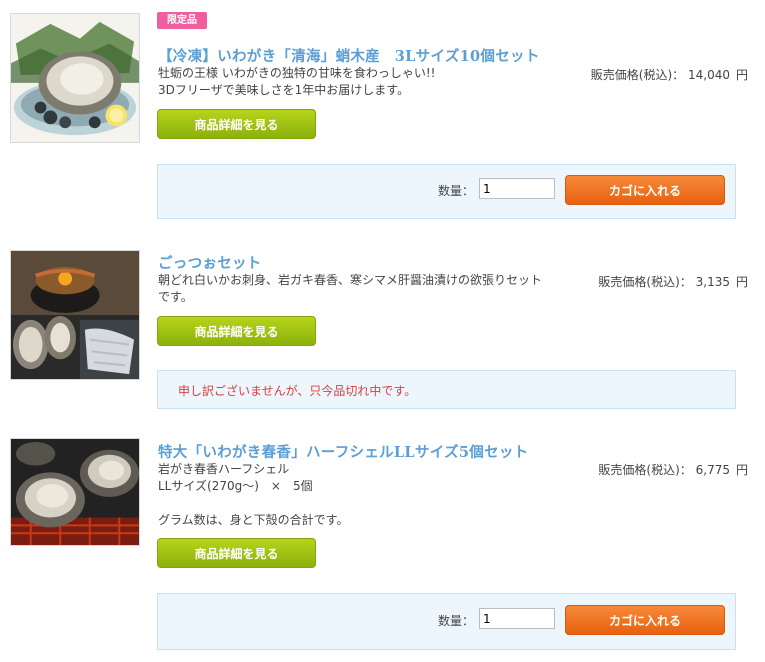 The height and width of the screenshot is (662, 765). Describe the element at coordinates (712, 470) in the screenshot. I see `price-value: 6,775` at that location.